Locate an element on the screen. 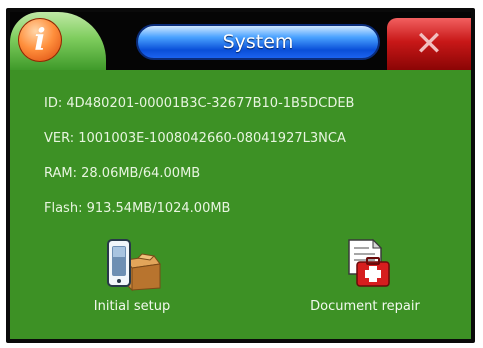 Image resolution: width=483 pixels, height=348 pixels. initial-setup-button: Initial setup is located at coordinates (132, 275).